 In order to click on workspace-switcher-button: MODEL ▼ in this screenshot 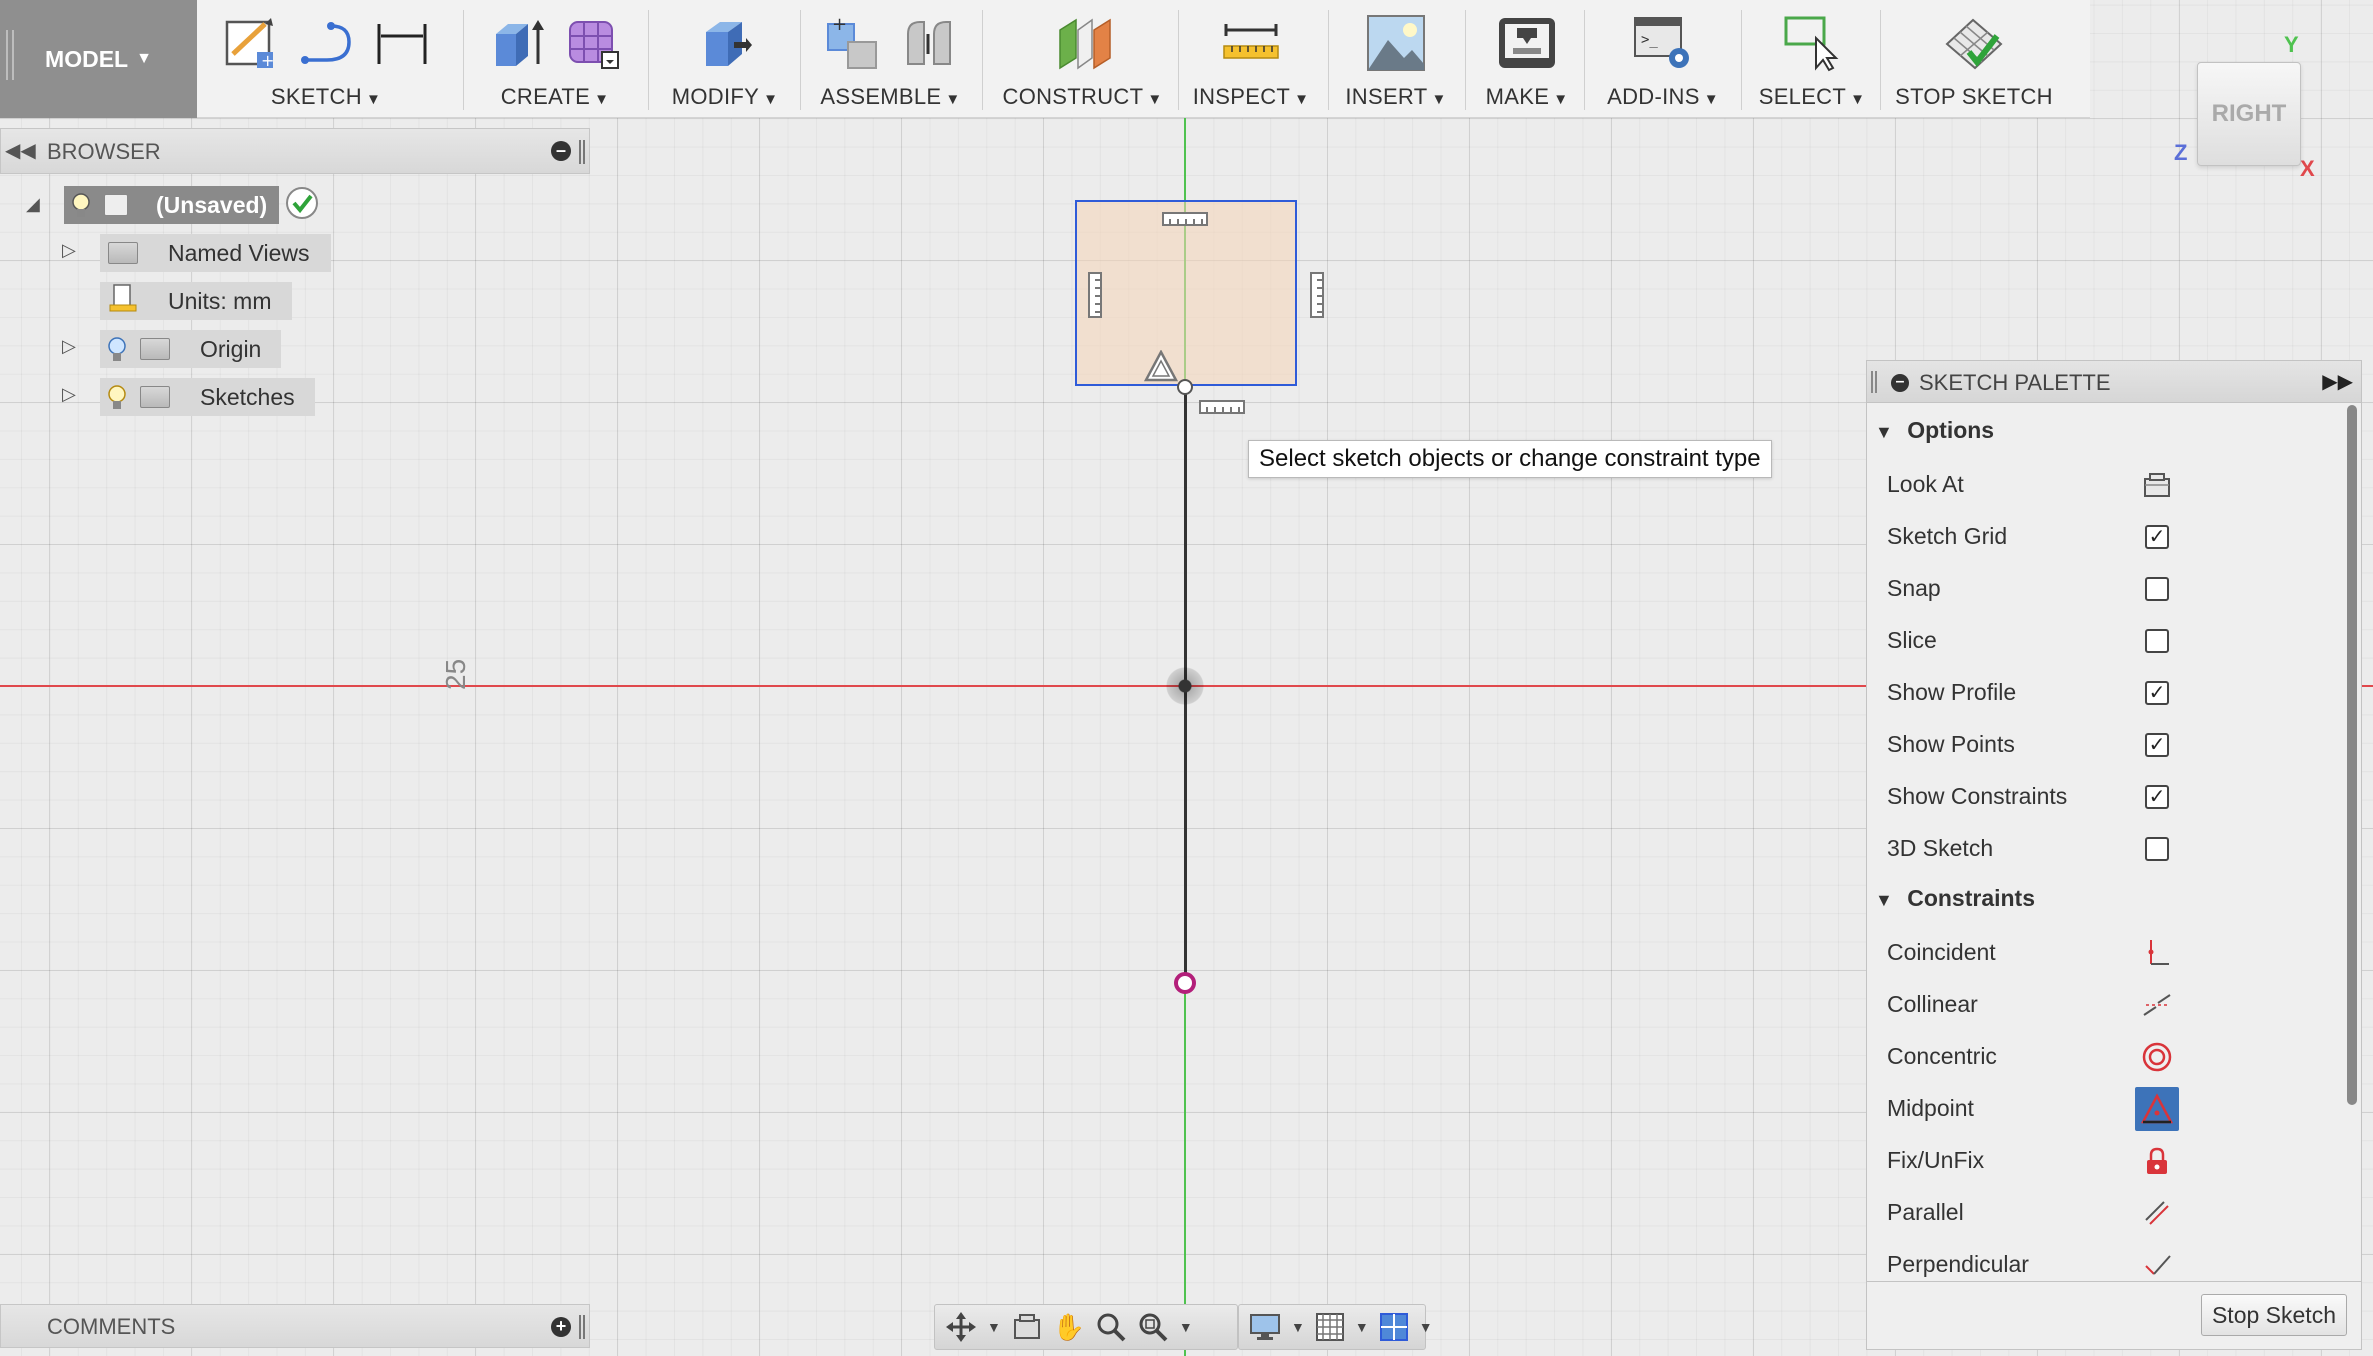, I will do `click(98, 59)`.